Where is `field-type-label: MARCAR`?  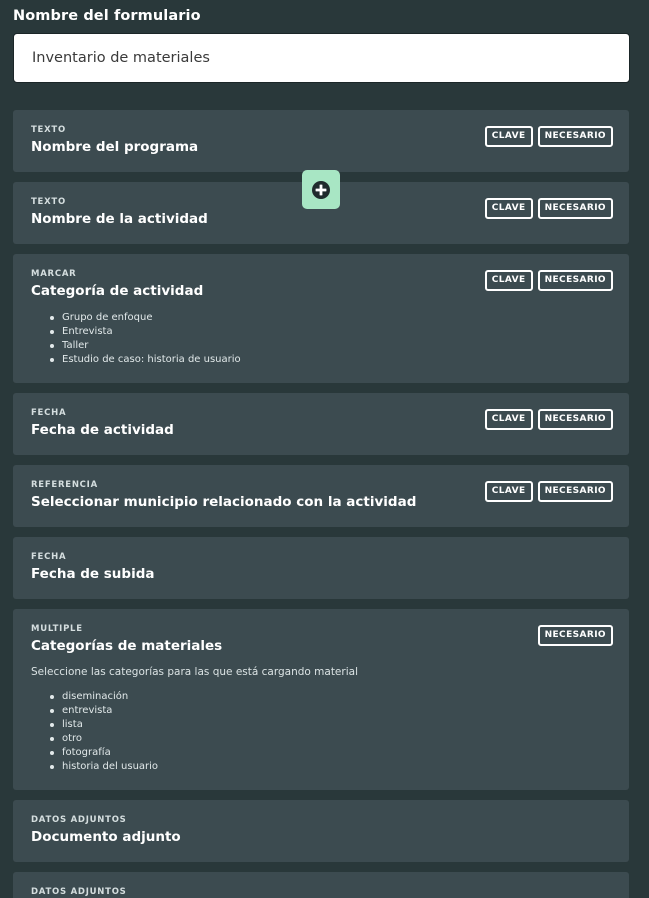
field-type-label: MARCAR is located at coordinates (54, 274).